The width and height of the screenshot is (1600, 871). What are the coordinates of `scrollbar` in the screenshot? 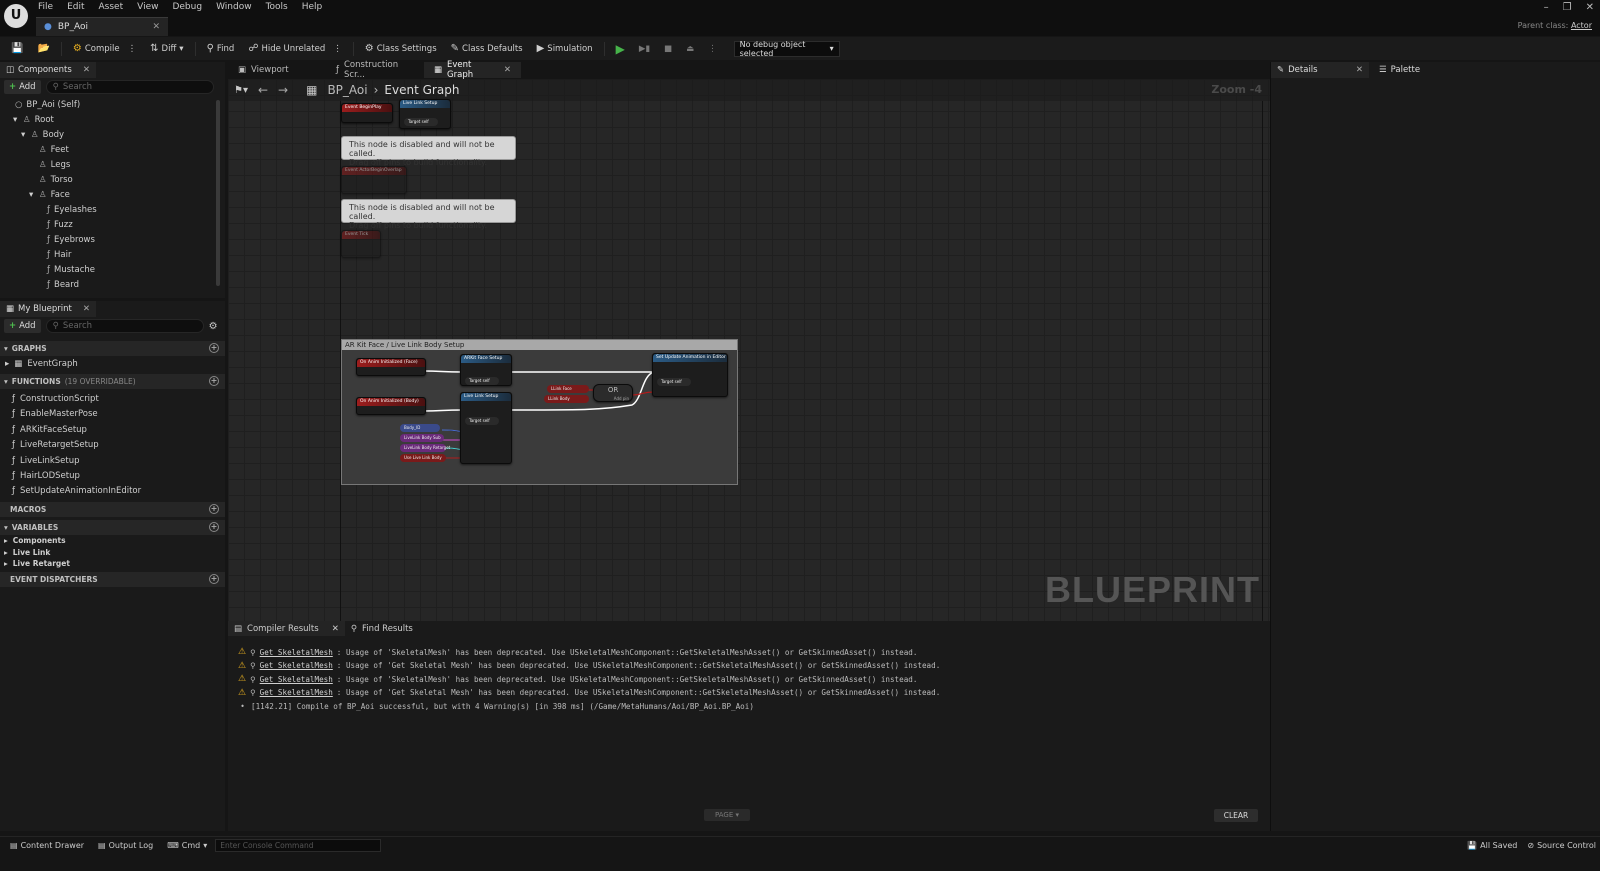 It's located at (218, 193).